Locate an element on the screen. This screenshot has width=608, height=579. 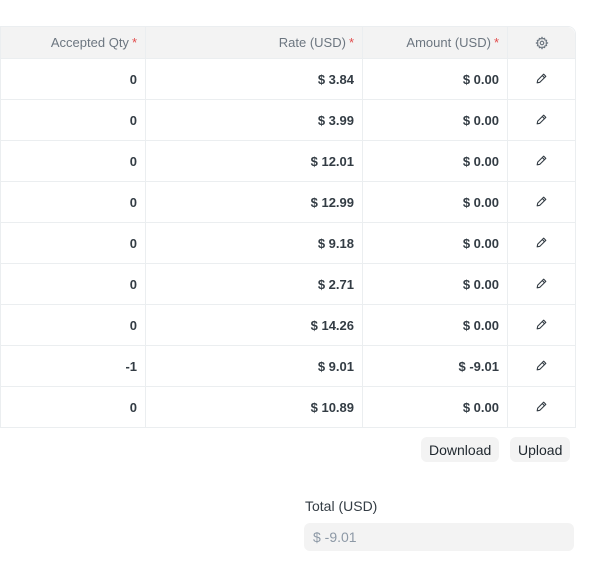
table-row: 0 $ 10.89 $ 0.00 is located at coordinates (287, 407).